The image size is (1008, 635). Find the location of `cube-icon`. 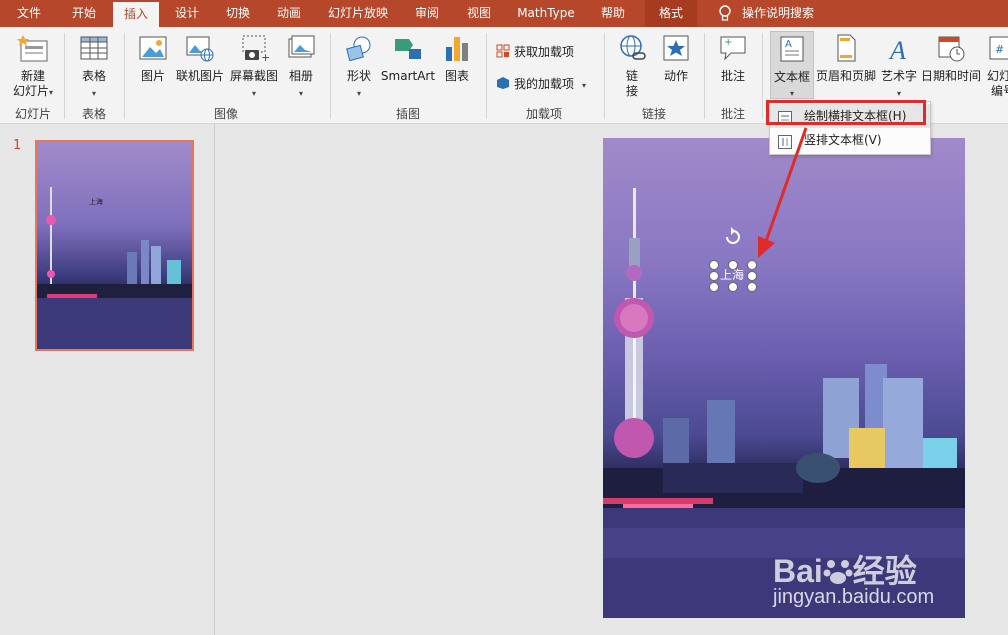

cube-icon is located at coordinates (503, 83).